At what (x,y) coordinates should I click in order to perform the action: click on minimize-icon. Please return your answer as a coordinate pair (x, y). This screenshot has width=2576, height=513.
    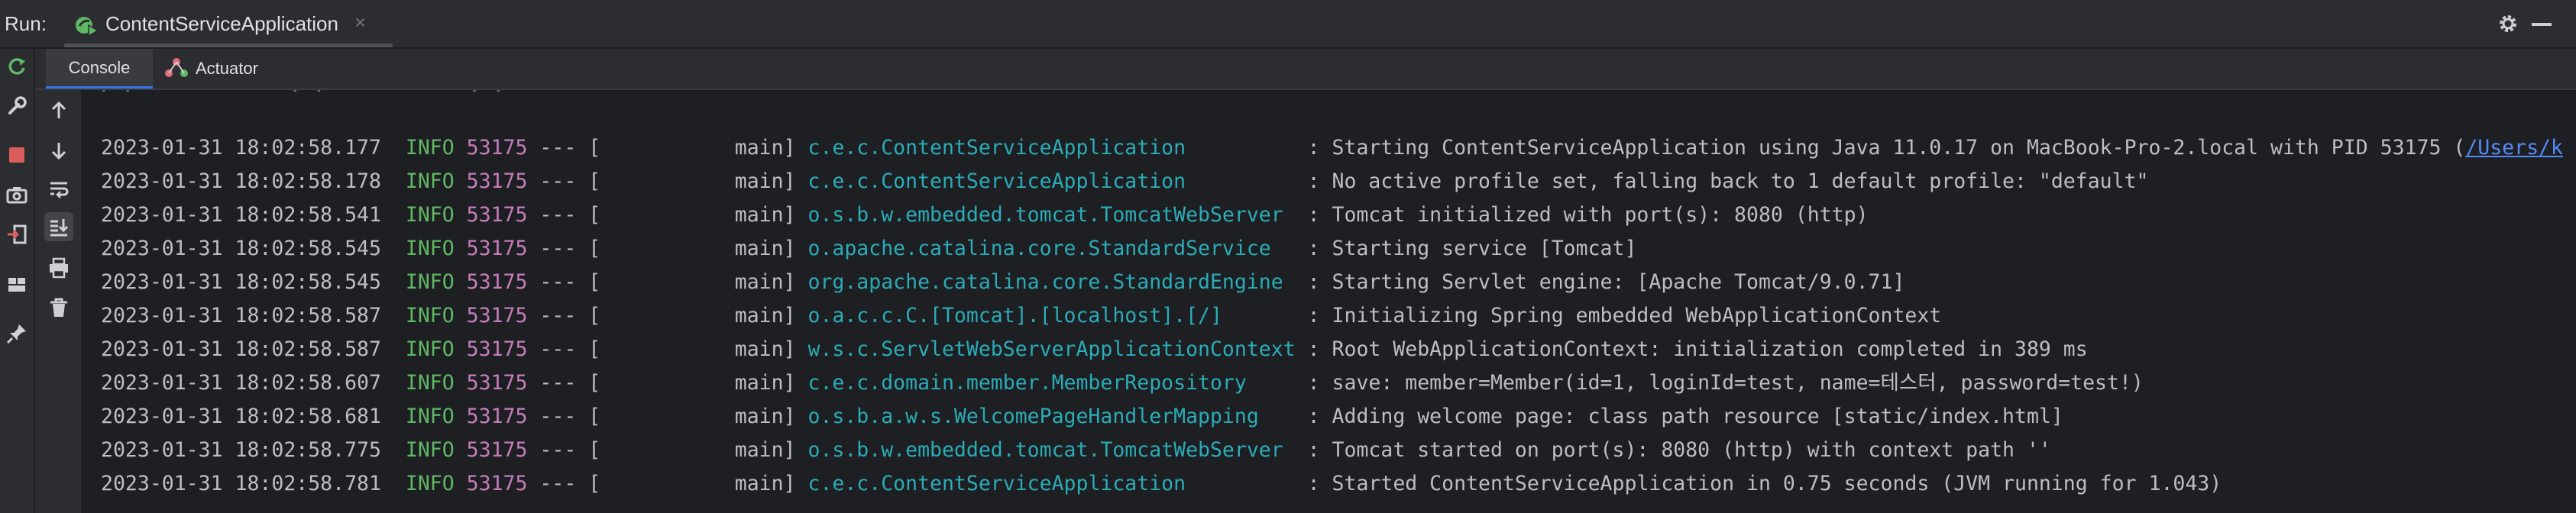
    Looking at the image, I should click on (2542, 24).